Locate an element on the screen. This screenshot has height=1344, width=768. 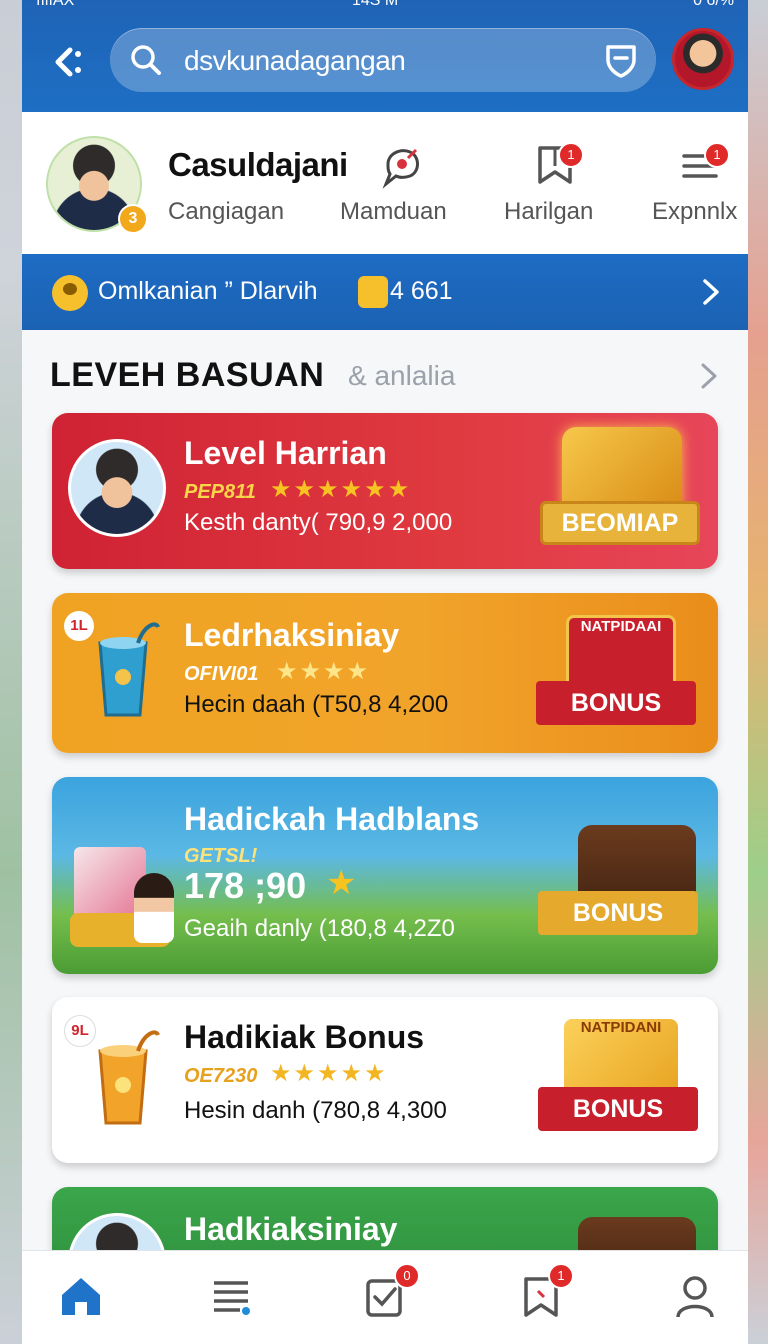
shield-icon is located at coordinates (621, 60).